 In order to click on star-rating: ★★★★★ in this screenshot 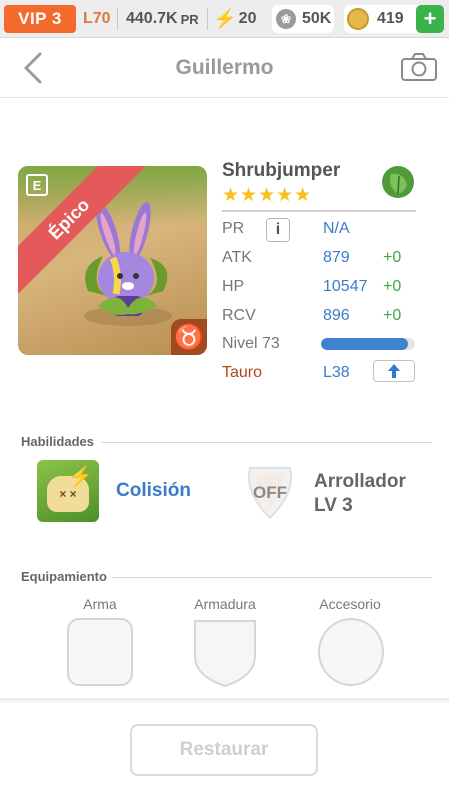, I will do `click(267, 195)`.